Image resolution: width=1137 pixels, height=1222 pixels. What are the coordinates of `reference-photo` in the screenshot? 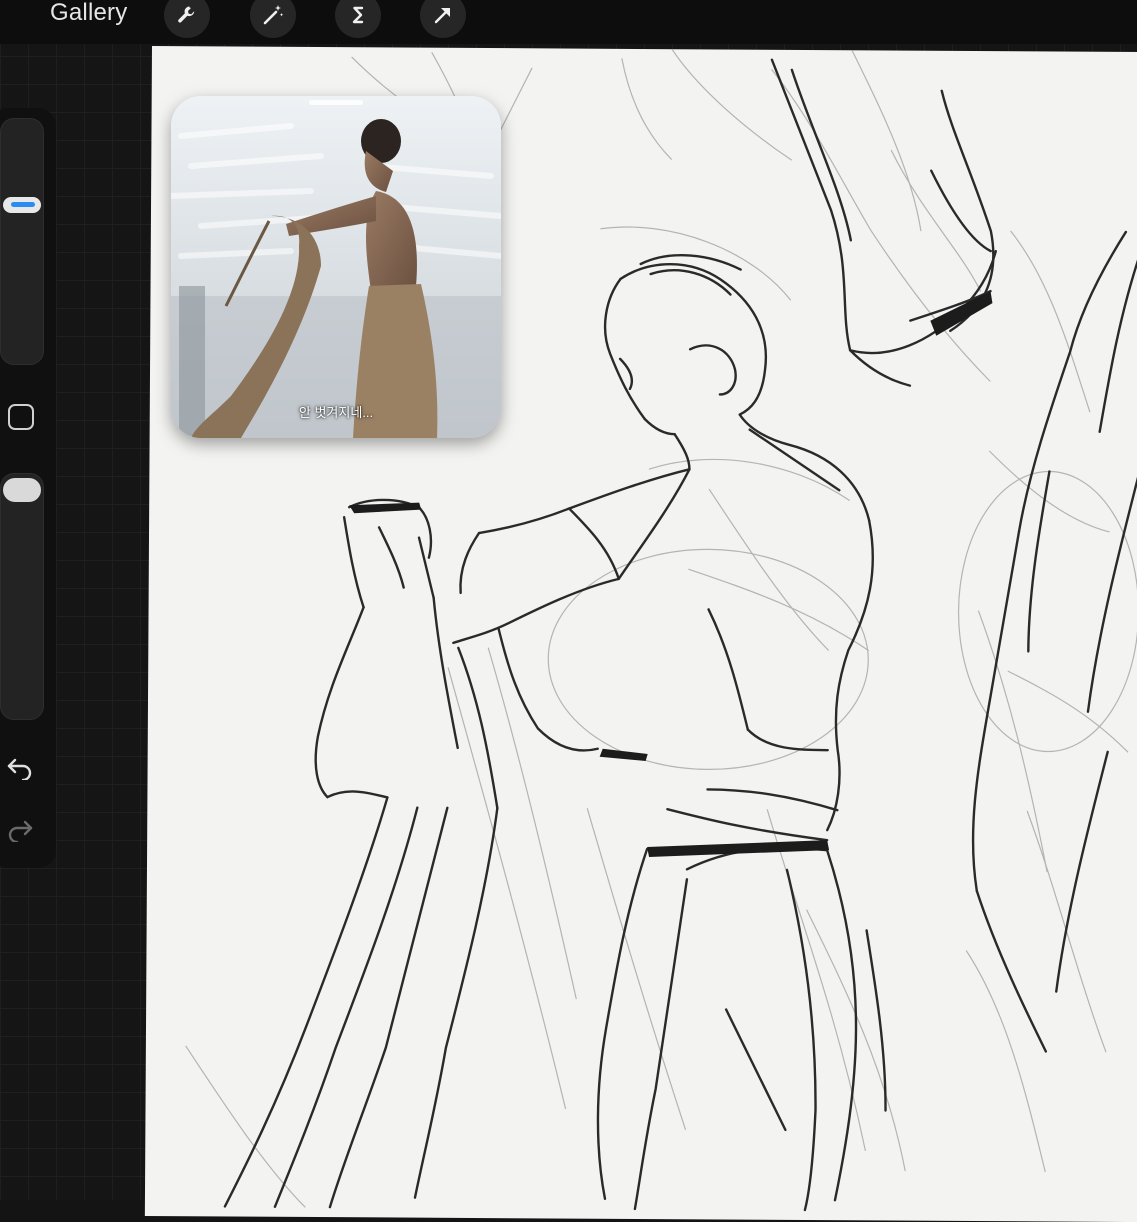 It's located at (336, 267).